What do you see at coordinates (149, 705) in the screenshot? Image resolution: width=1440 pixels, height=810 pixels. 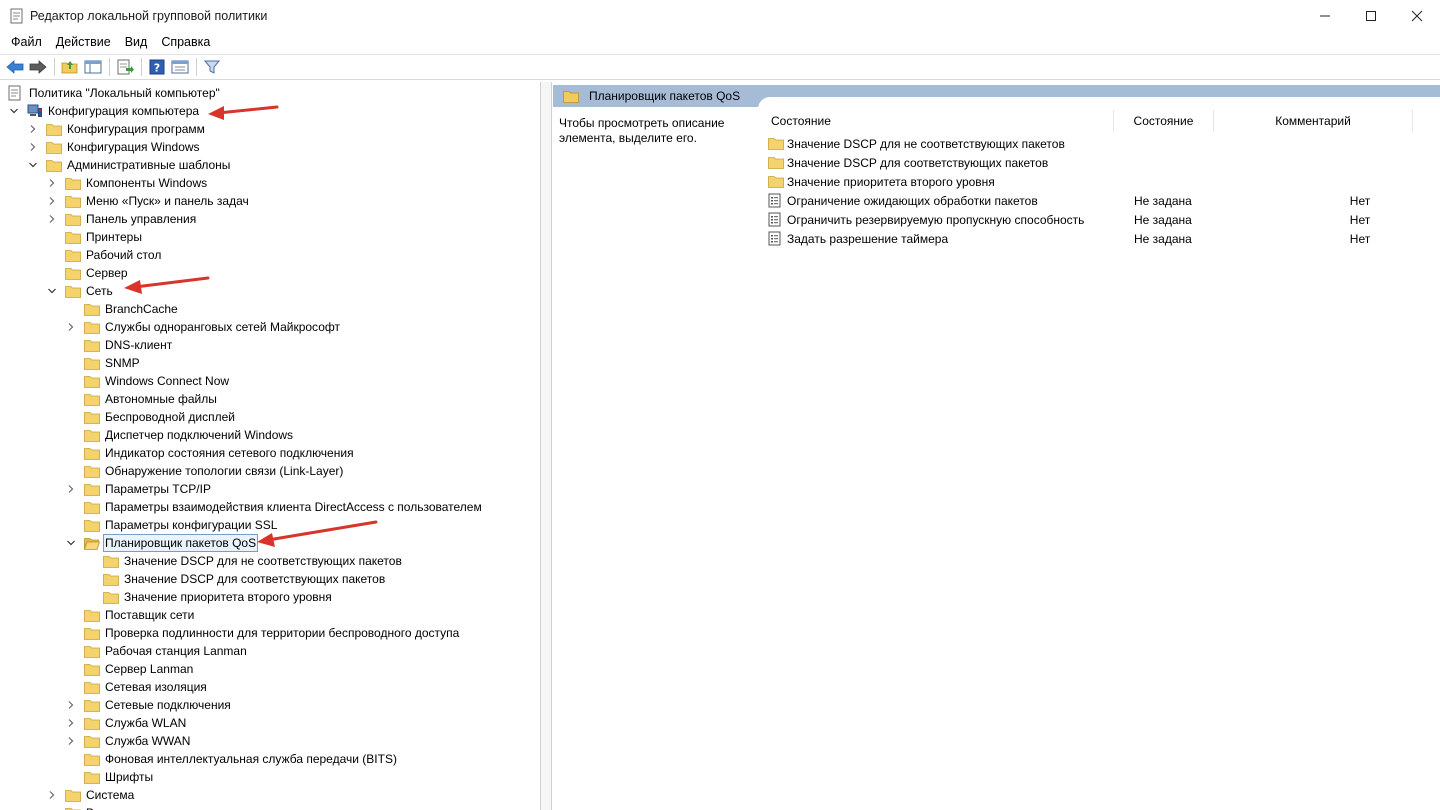 I see `tree-node: Сетевые подключения` at bounding box center [149, 705].